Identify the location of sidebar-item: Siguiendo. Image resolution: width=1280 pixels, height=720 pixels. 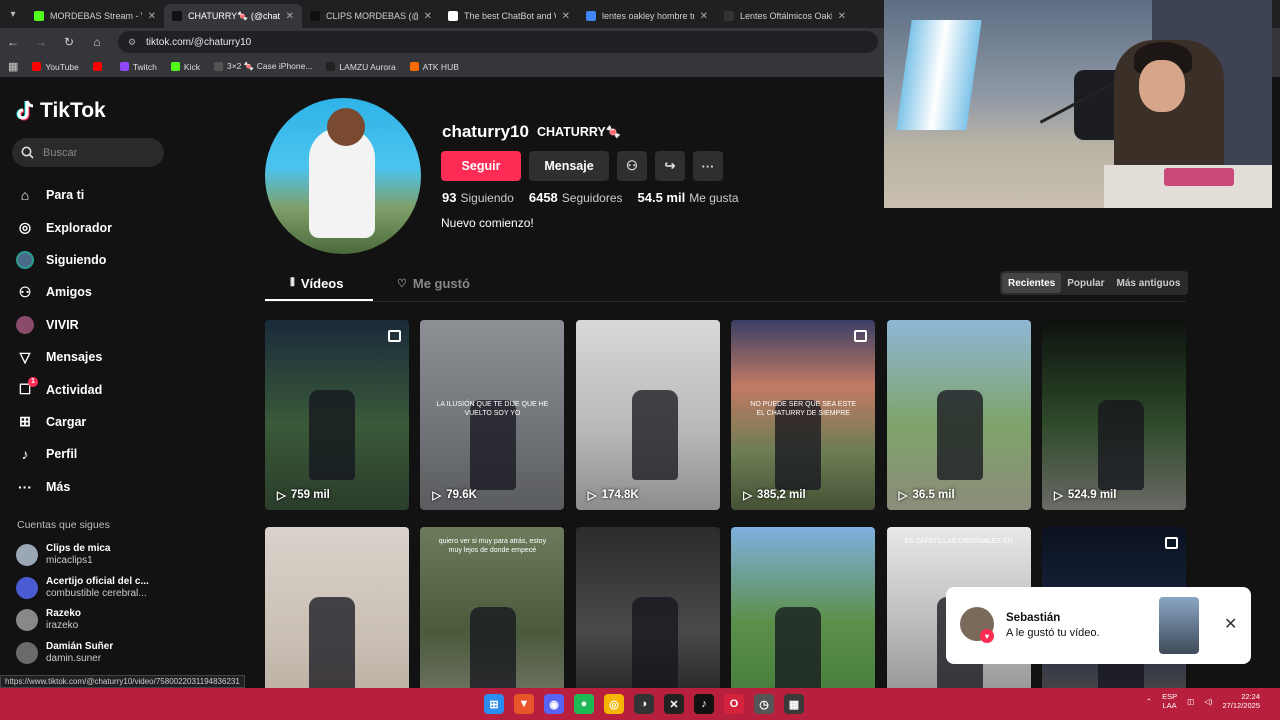
(64, 260).